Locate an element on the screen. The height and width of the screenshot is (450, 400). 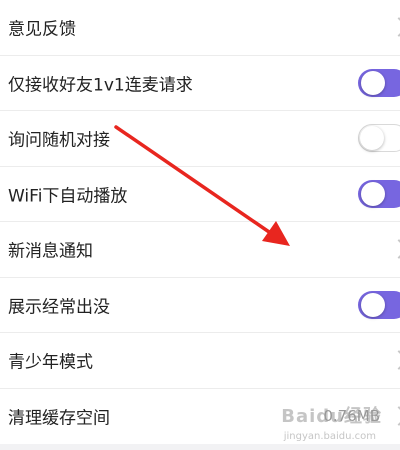
random-match-toggle is located at coordinates (379, 138).